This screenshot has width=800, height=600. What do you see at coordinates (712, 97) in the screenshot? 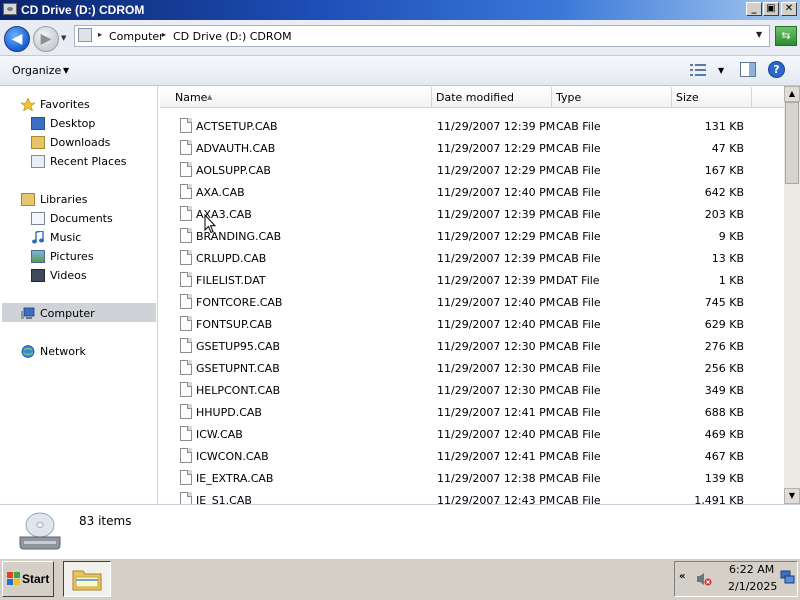
I see `column-header-size: Size` at bounding box center [712, 97].